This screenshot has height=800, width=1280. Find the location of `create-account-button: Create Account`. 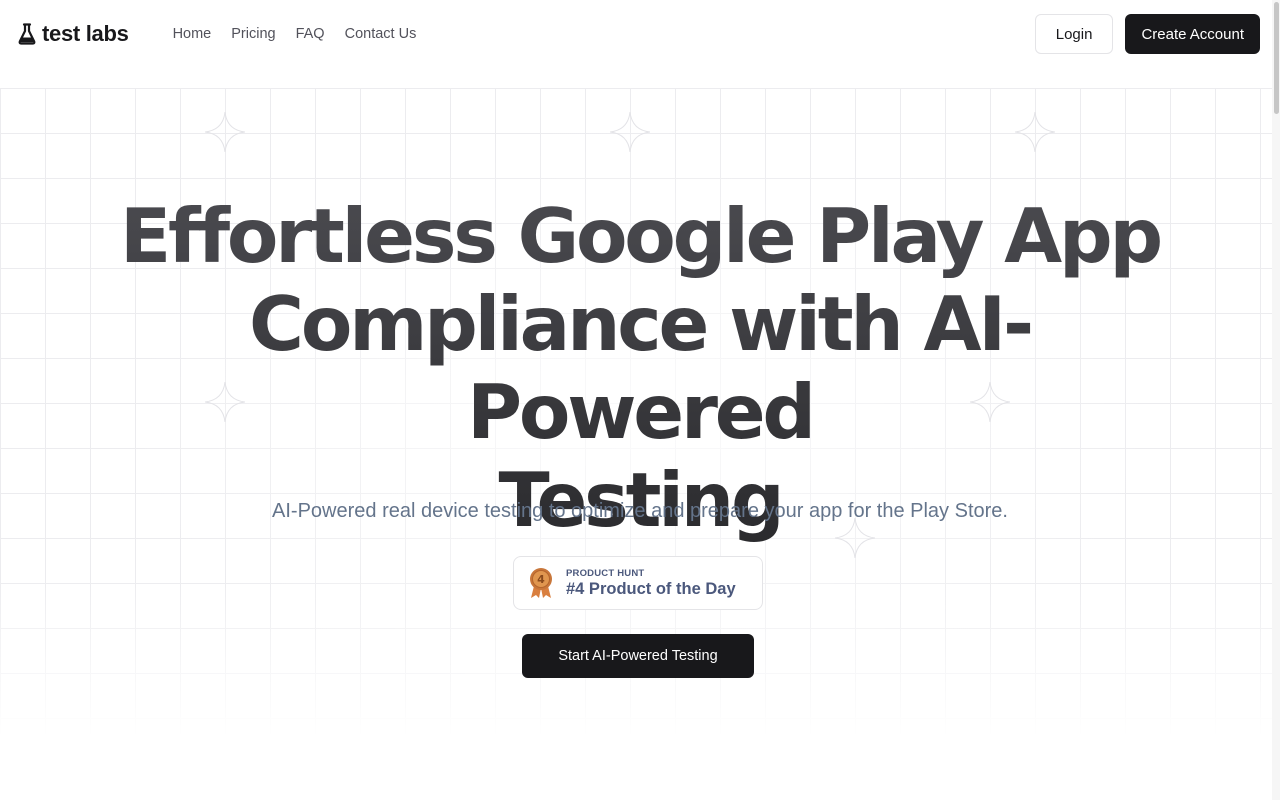

create-account-button: Create Account is located at coordinates (1192, 34).